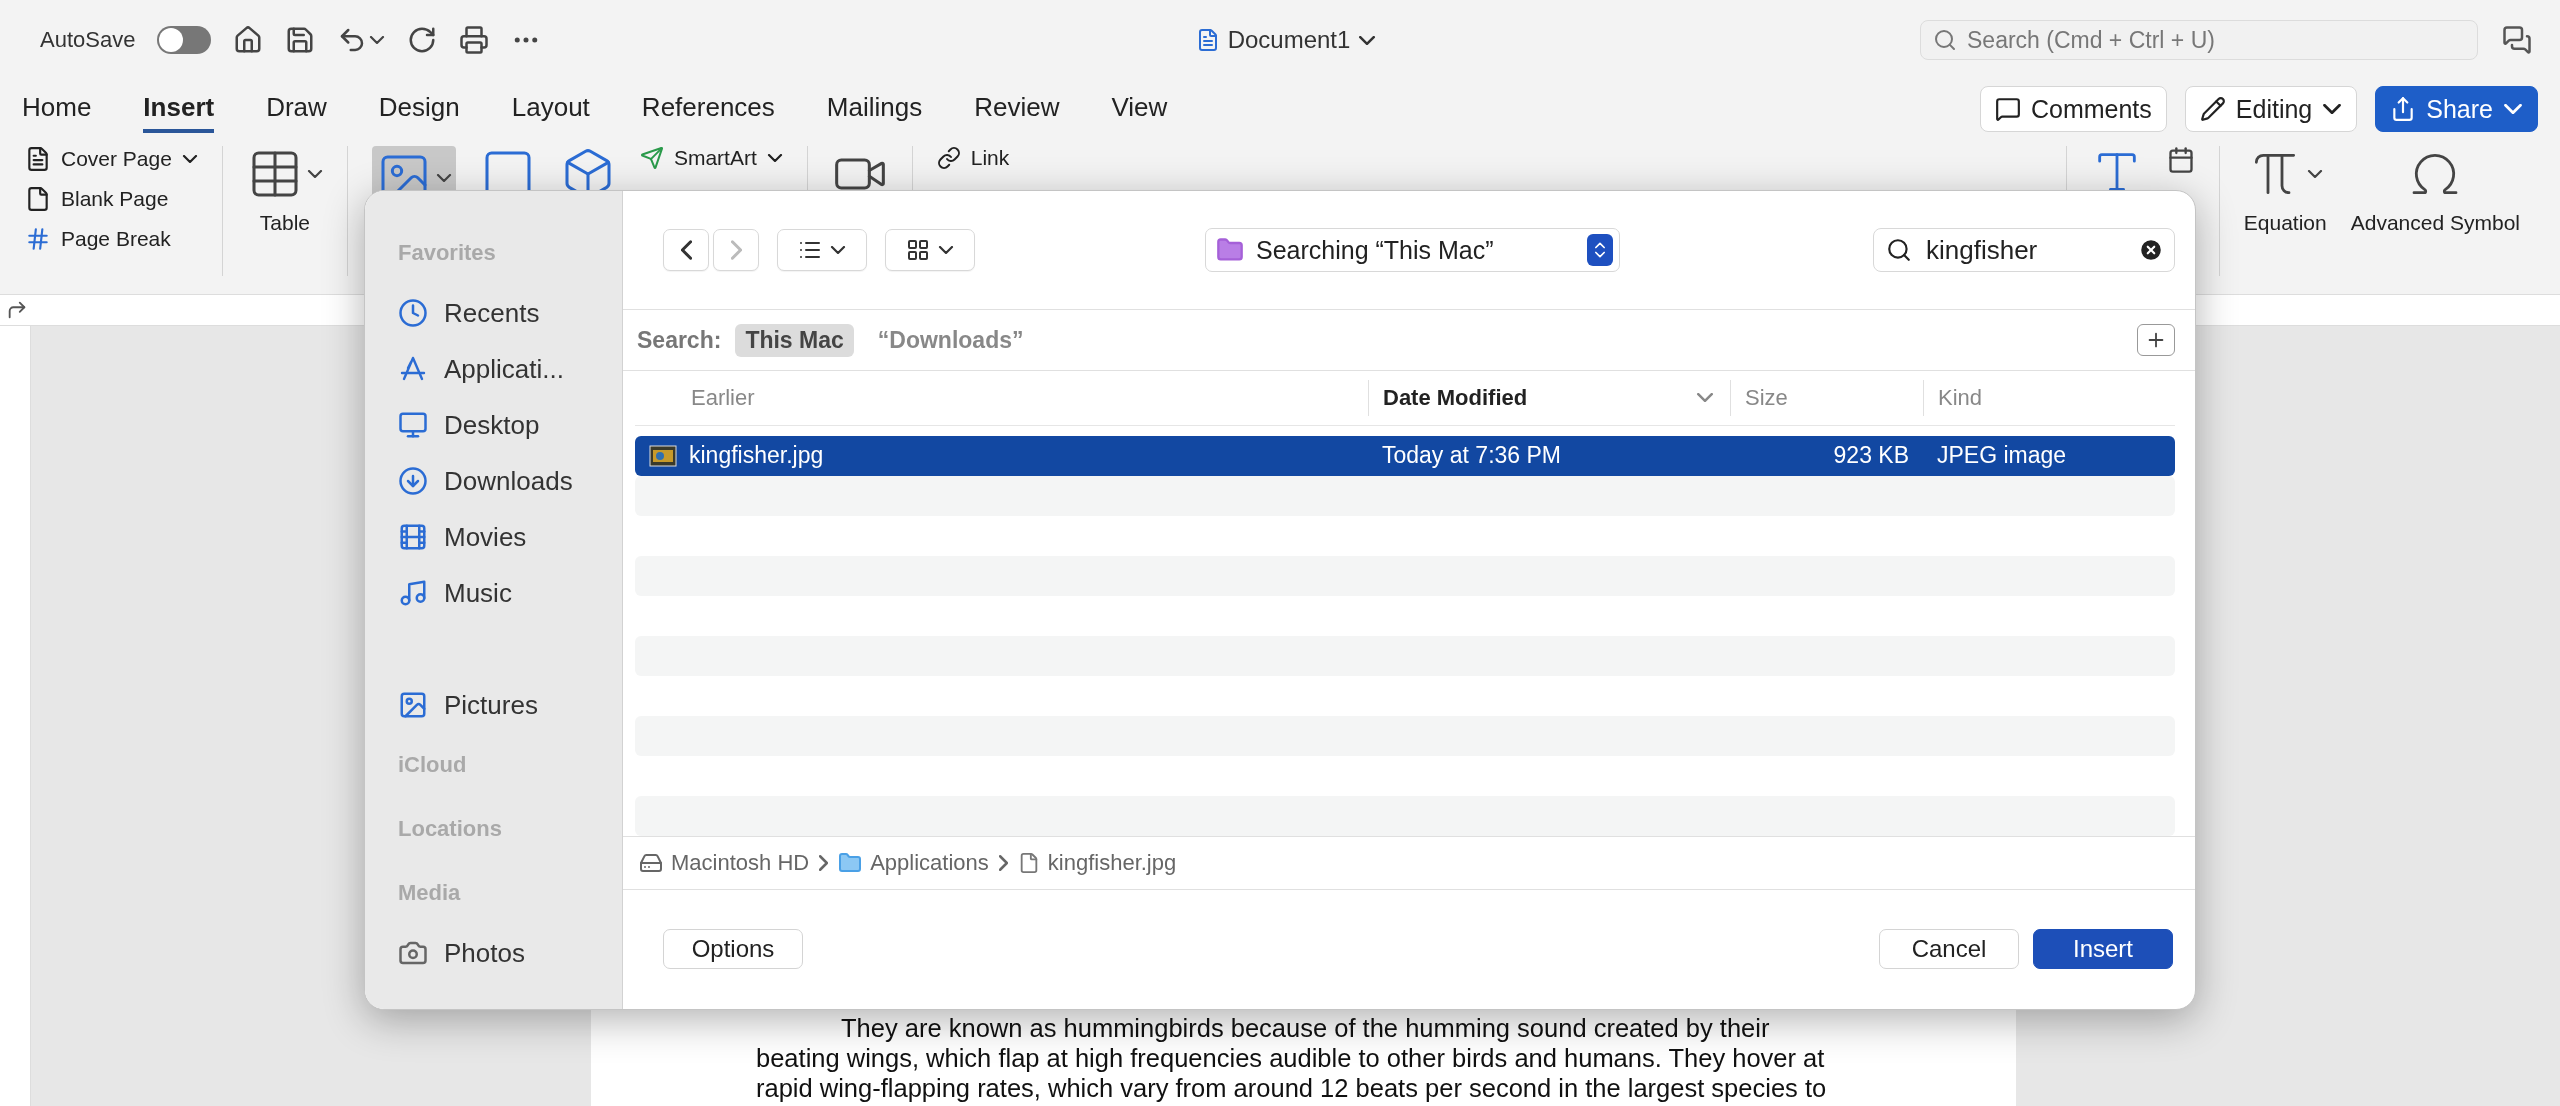 The image size is (2560, 1106). Describe the element at coordinates (1097, 862) in the screenshot. I see `path-item: kingfisher.jpg` at that location.